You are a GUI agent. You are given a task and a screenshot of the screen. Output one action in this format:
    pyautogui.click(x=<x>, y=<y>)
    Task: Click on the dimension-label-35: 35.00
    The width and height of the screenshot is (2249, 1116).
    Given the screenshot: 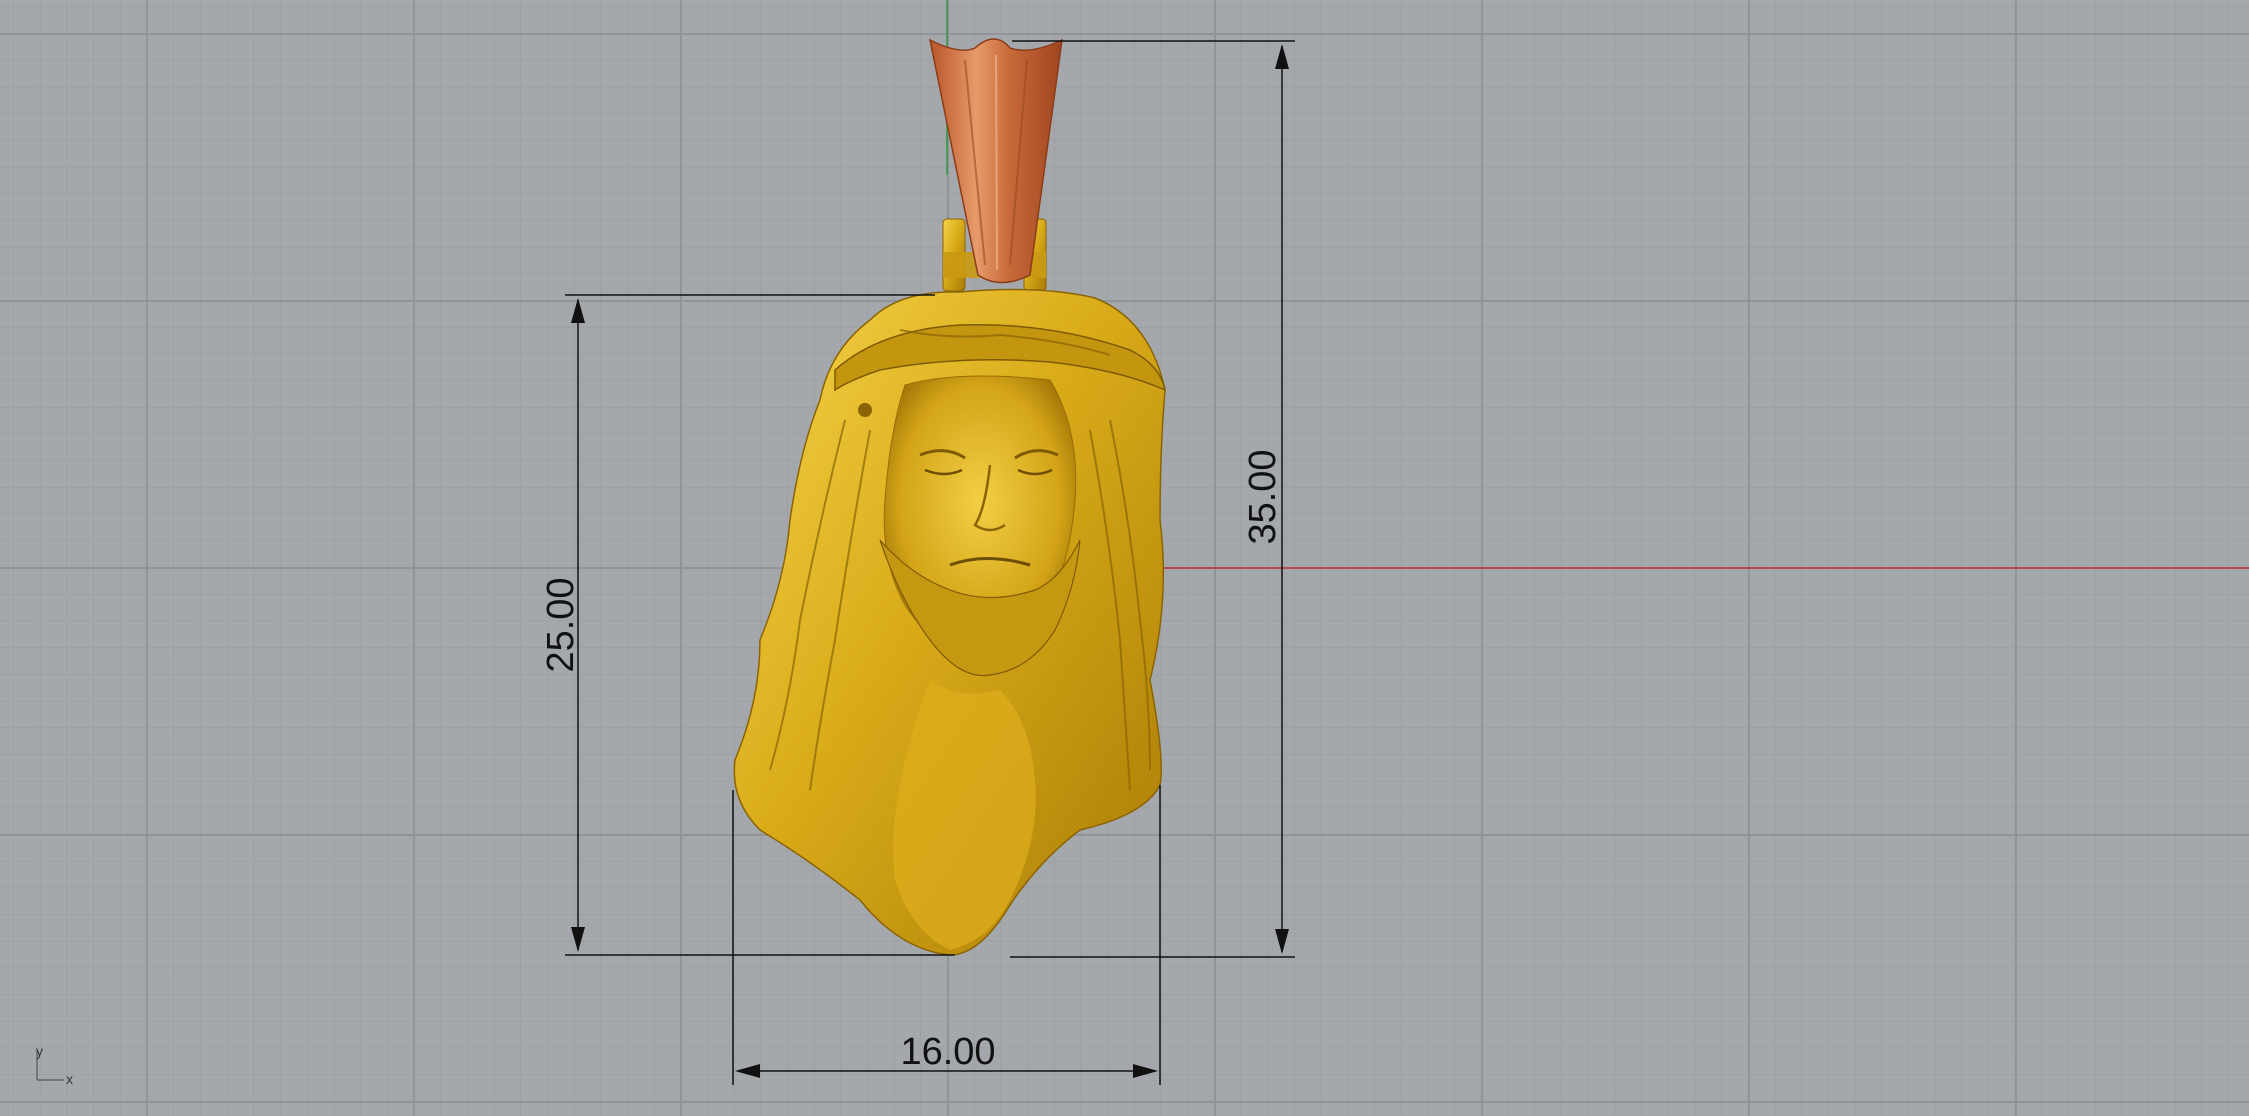 What is the action you would take?
    pyautogui.click(x=1263, y=496)
    